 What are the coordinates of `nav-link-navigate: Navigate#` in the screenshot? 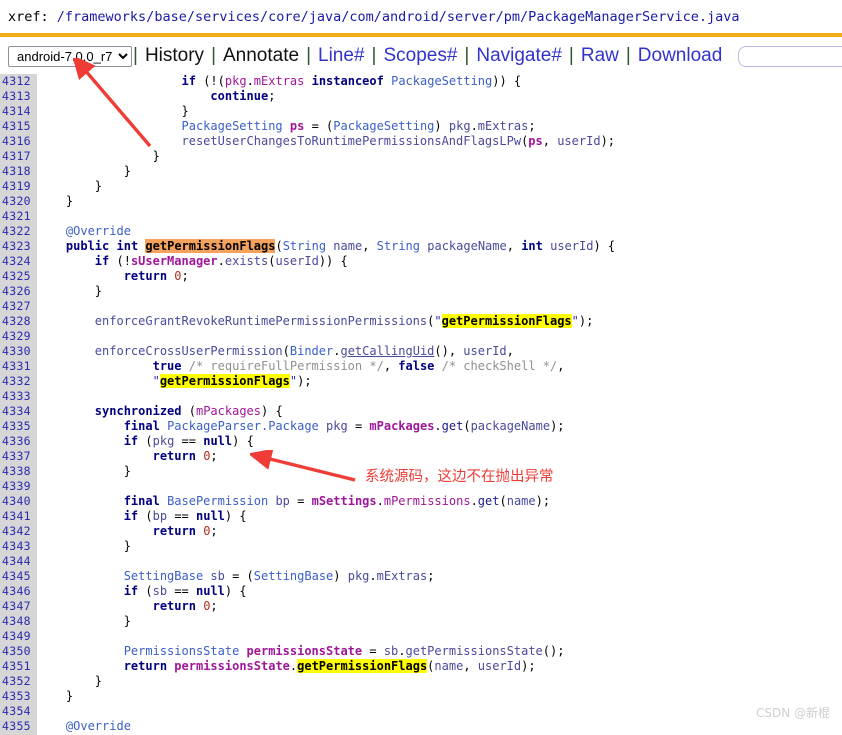 It's located at (519, 55).